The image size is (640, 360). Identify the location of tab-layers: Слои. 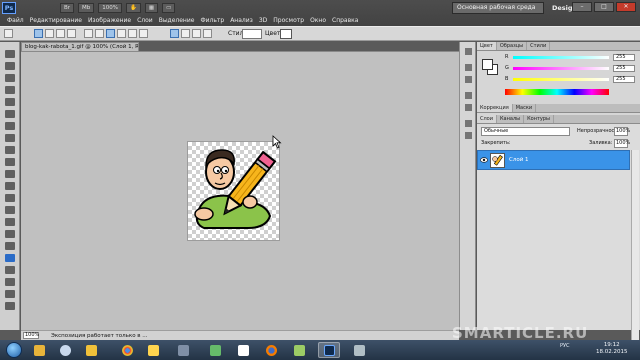
(487, 119).